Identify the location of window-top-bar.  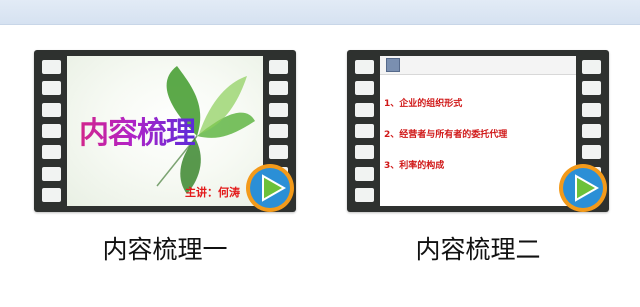
(320, 12).